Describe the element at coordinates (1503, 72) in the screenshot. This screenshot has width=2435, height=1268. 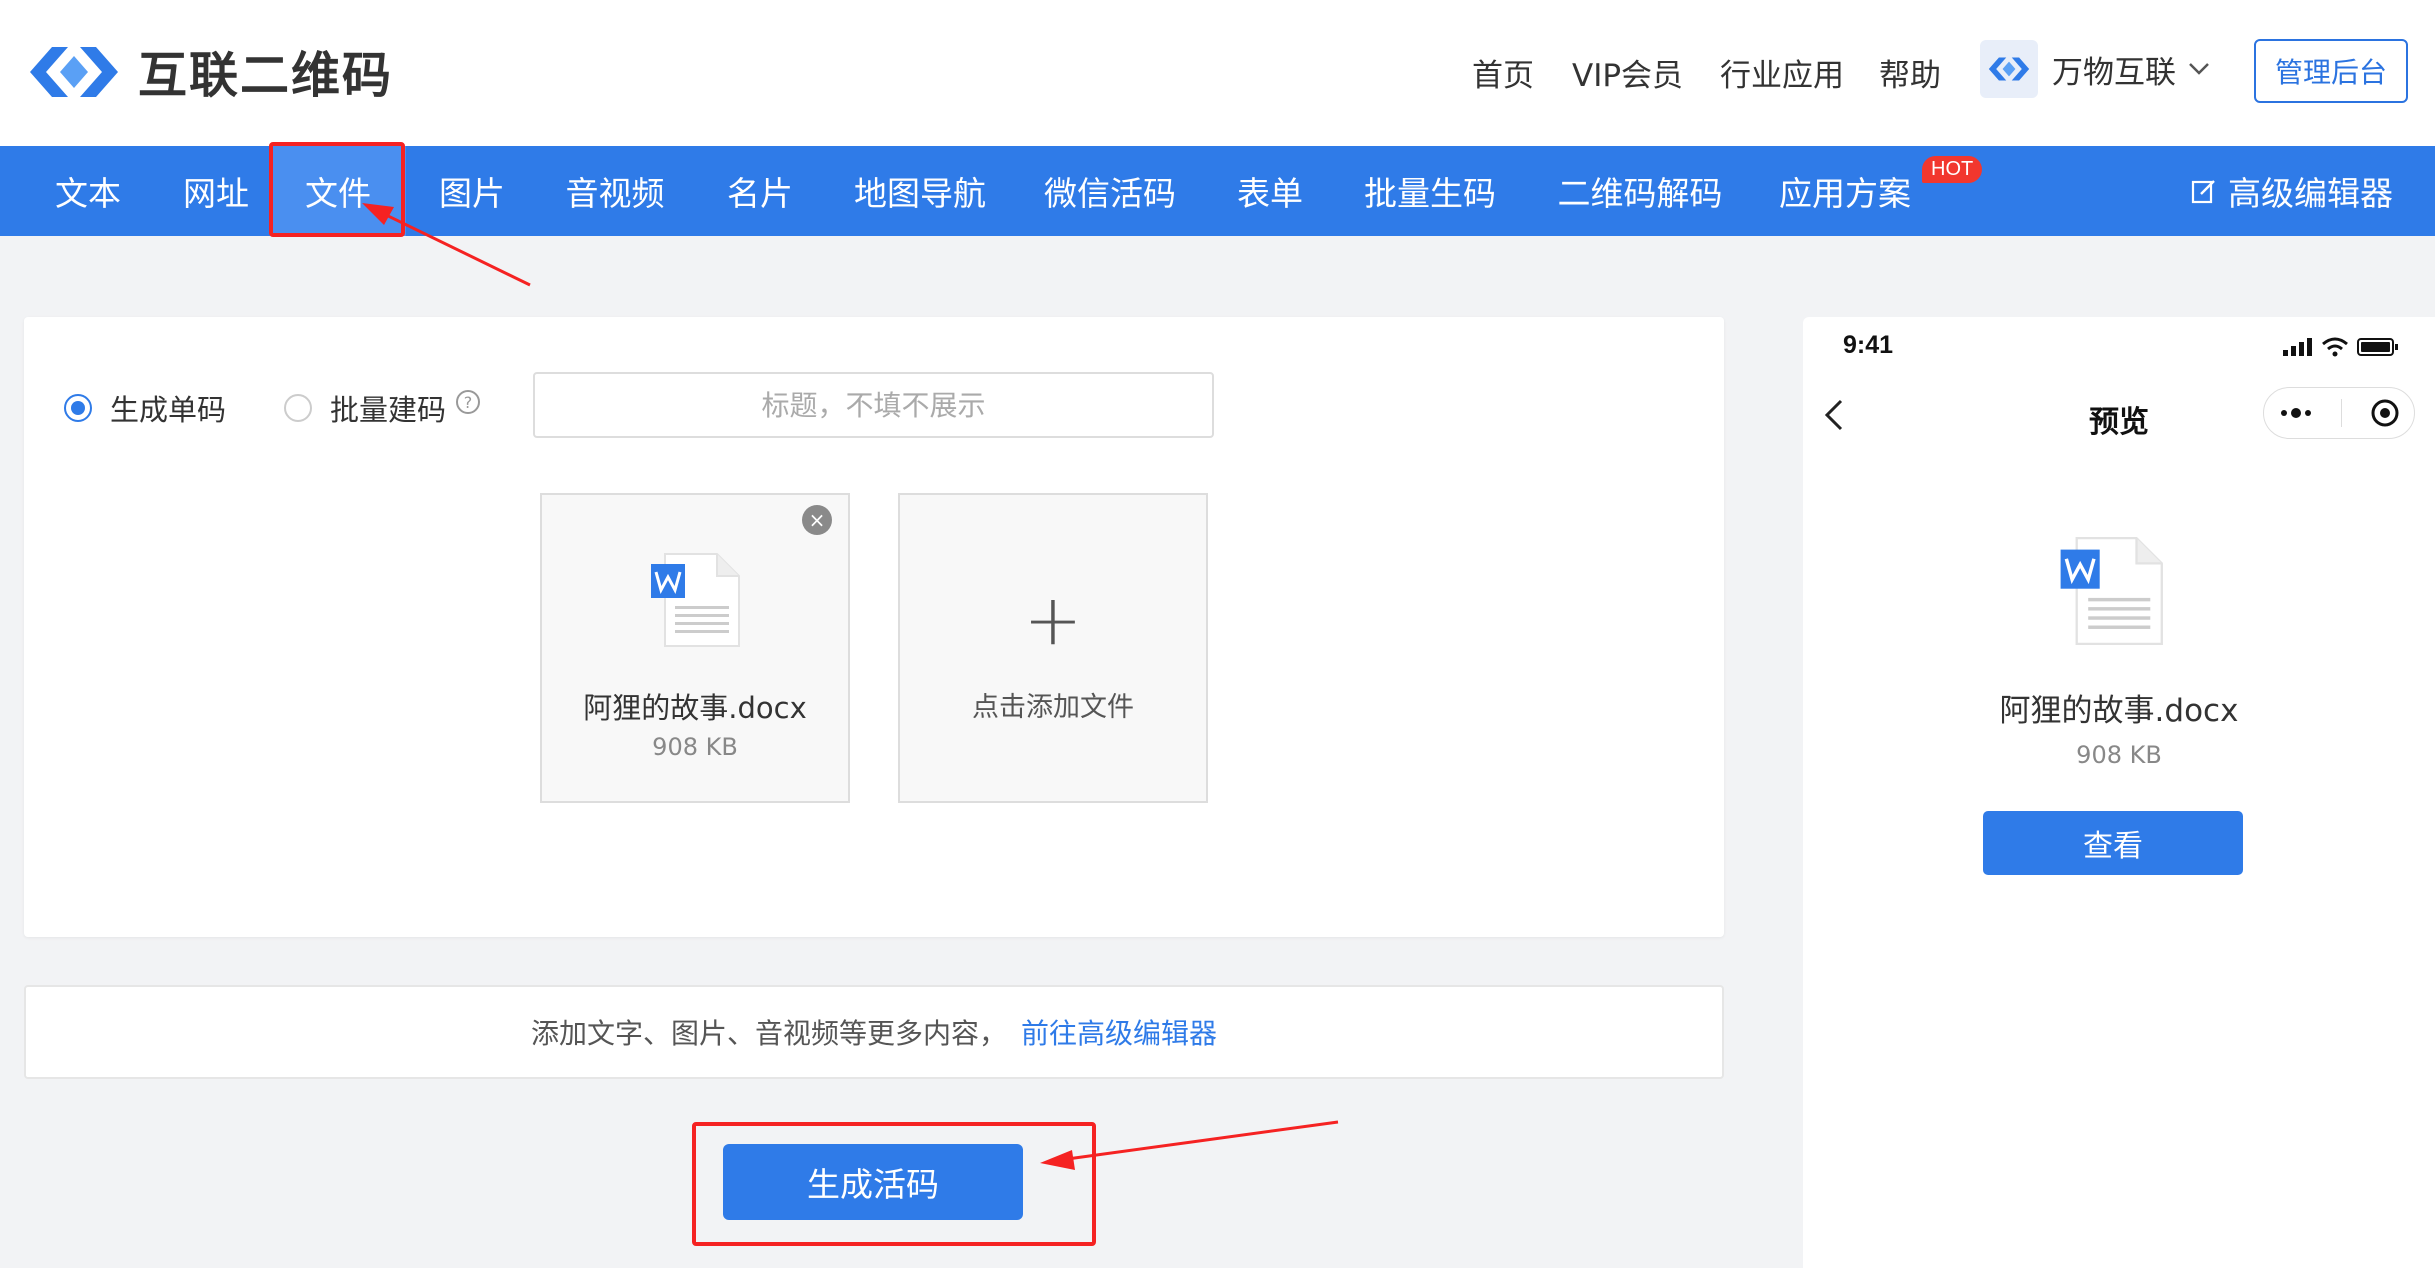
I see `nav-home: 首页` at that location.